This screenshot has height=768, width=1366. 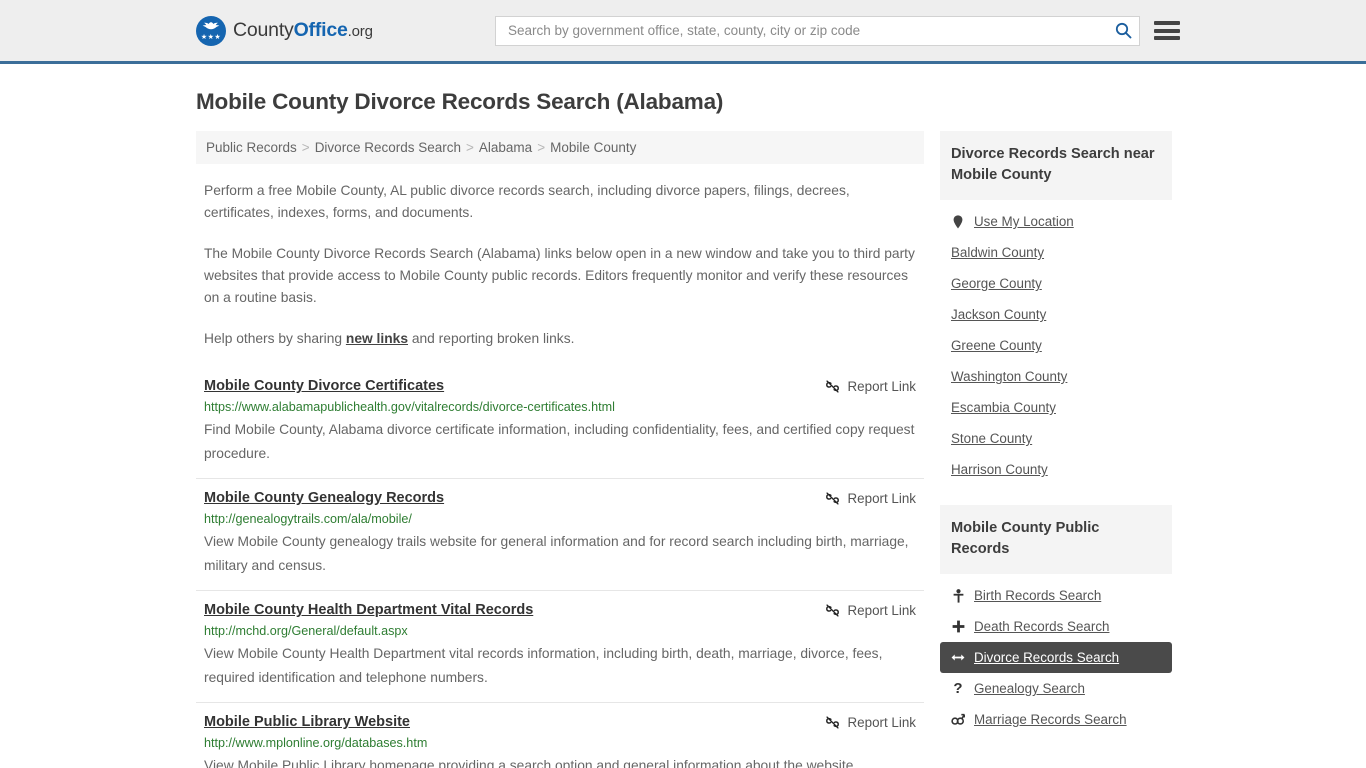 I want to click on share-text-before: Help others by sharing, so click(x=275, y=338).